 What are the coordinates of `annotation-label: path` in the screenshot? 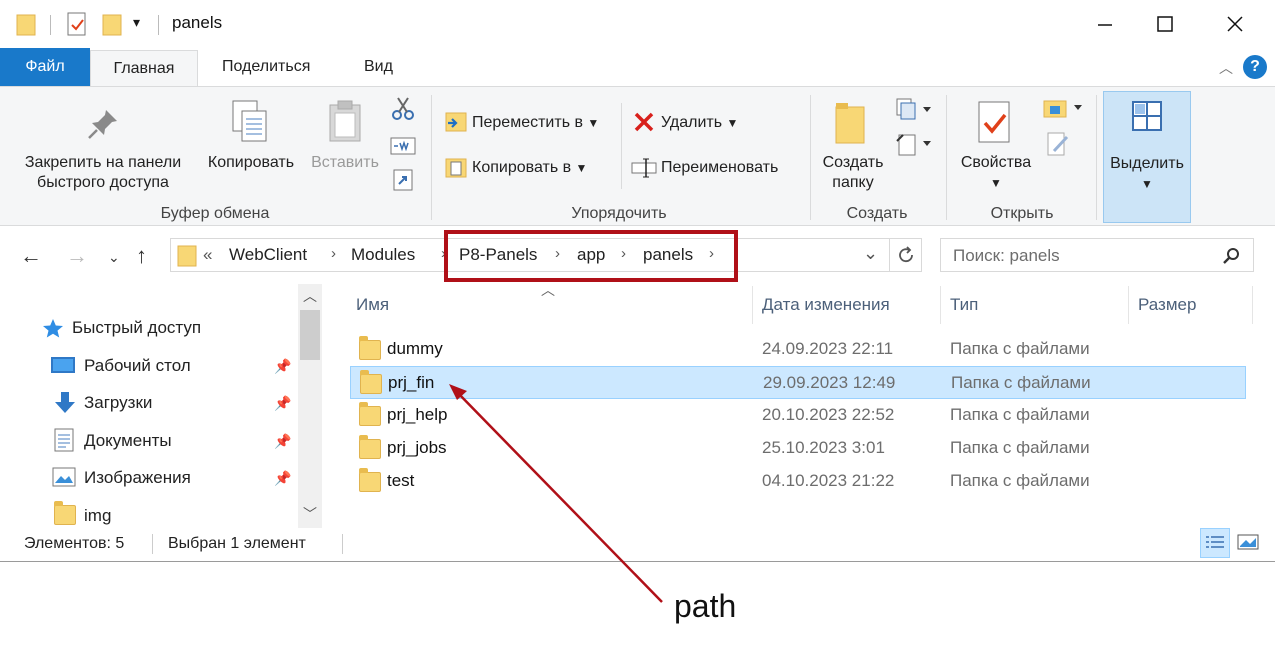 It's located at (705, 606).